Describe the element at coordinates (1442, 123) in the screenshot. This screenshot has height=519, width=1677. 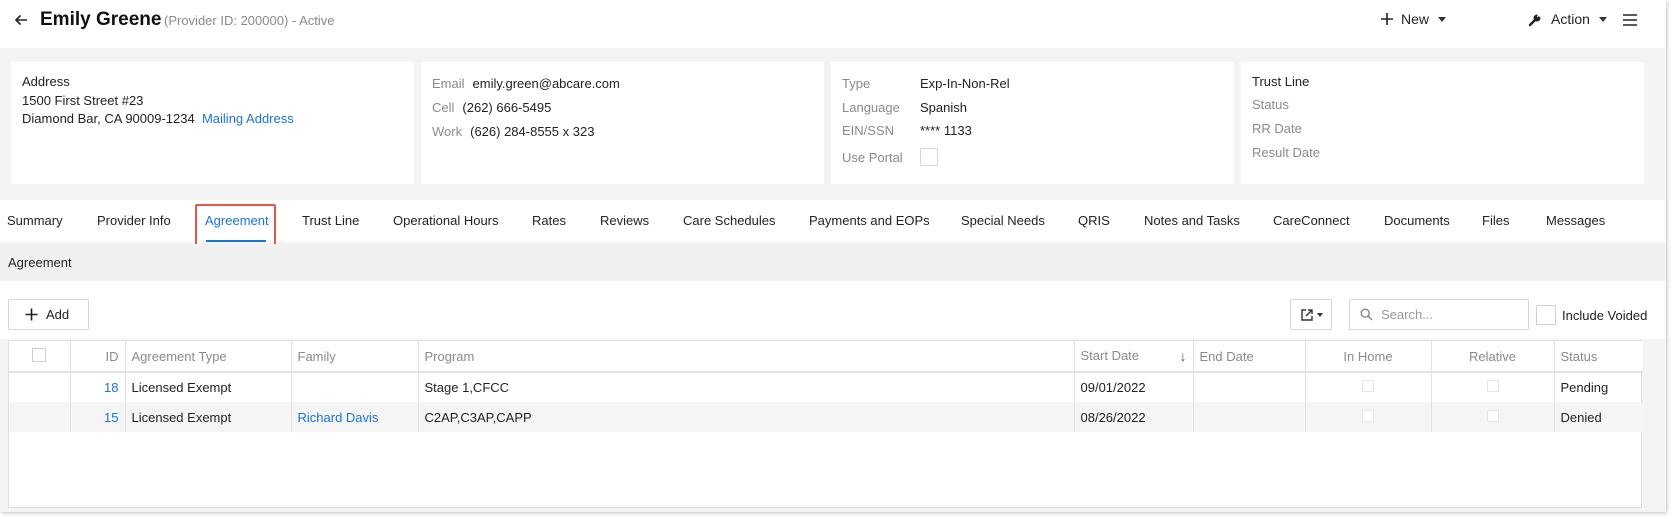
I see `trust-line-card: Trust Line Status RR Date Result Date` at that location.